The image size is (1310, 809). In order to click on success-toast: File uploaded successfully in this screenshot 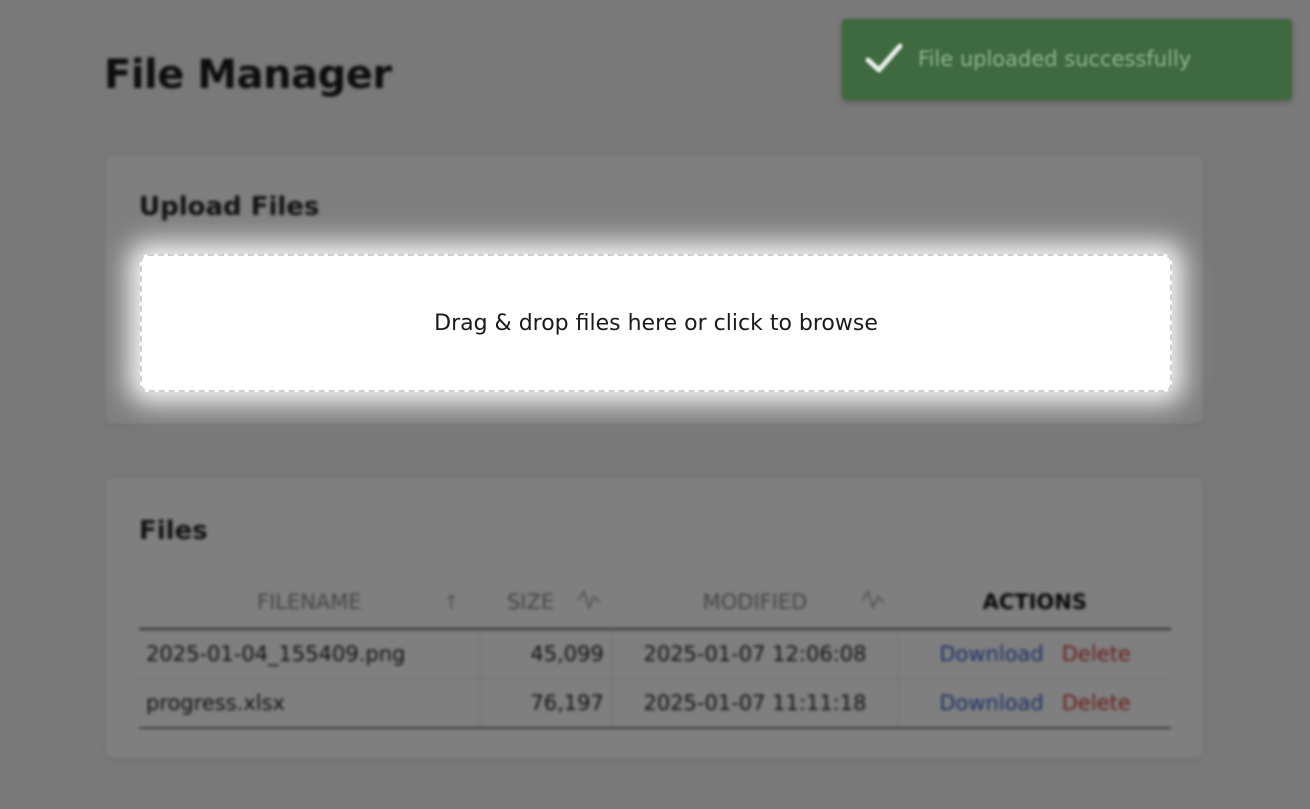, I will do `click(1067, 59)`.